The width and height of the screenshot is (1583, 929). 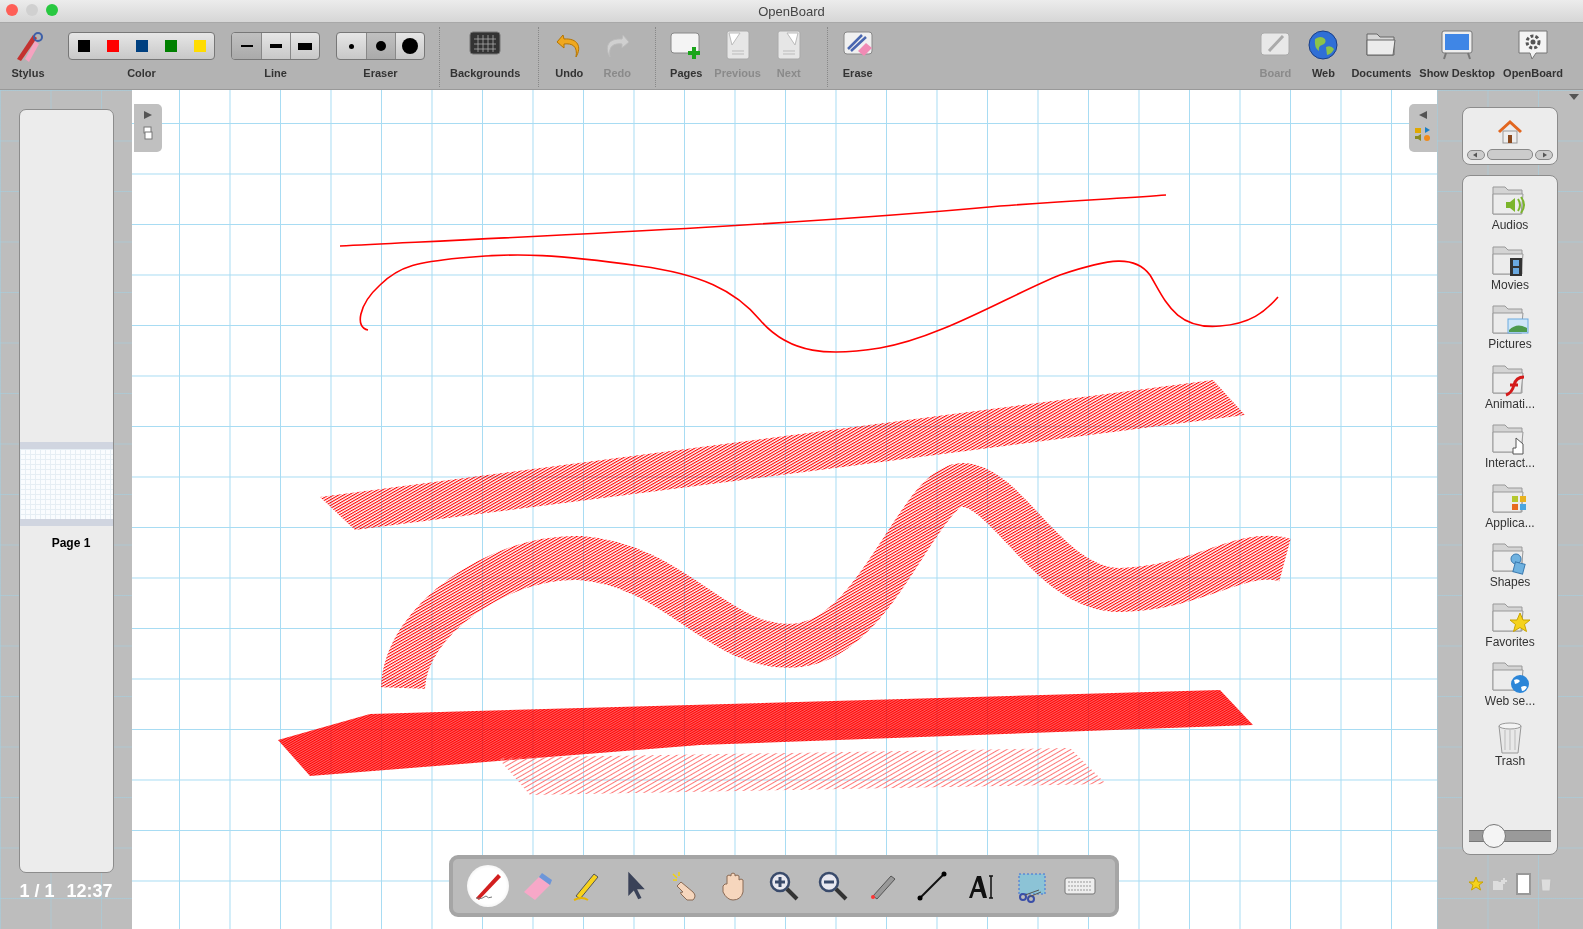 I want to click on blank-page-icon, so click(x=1523, y=884).